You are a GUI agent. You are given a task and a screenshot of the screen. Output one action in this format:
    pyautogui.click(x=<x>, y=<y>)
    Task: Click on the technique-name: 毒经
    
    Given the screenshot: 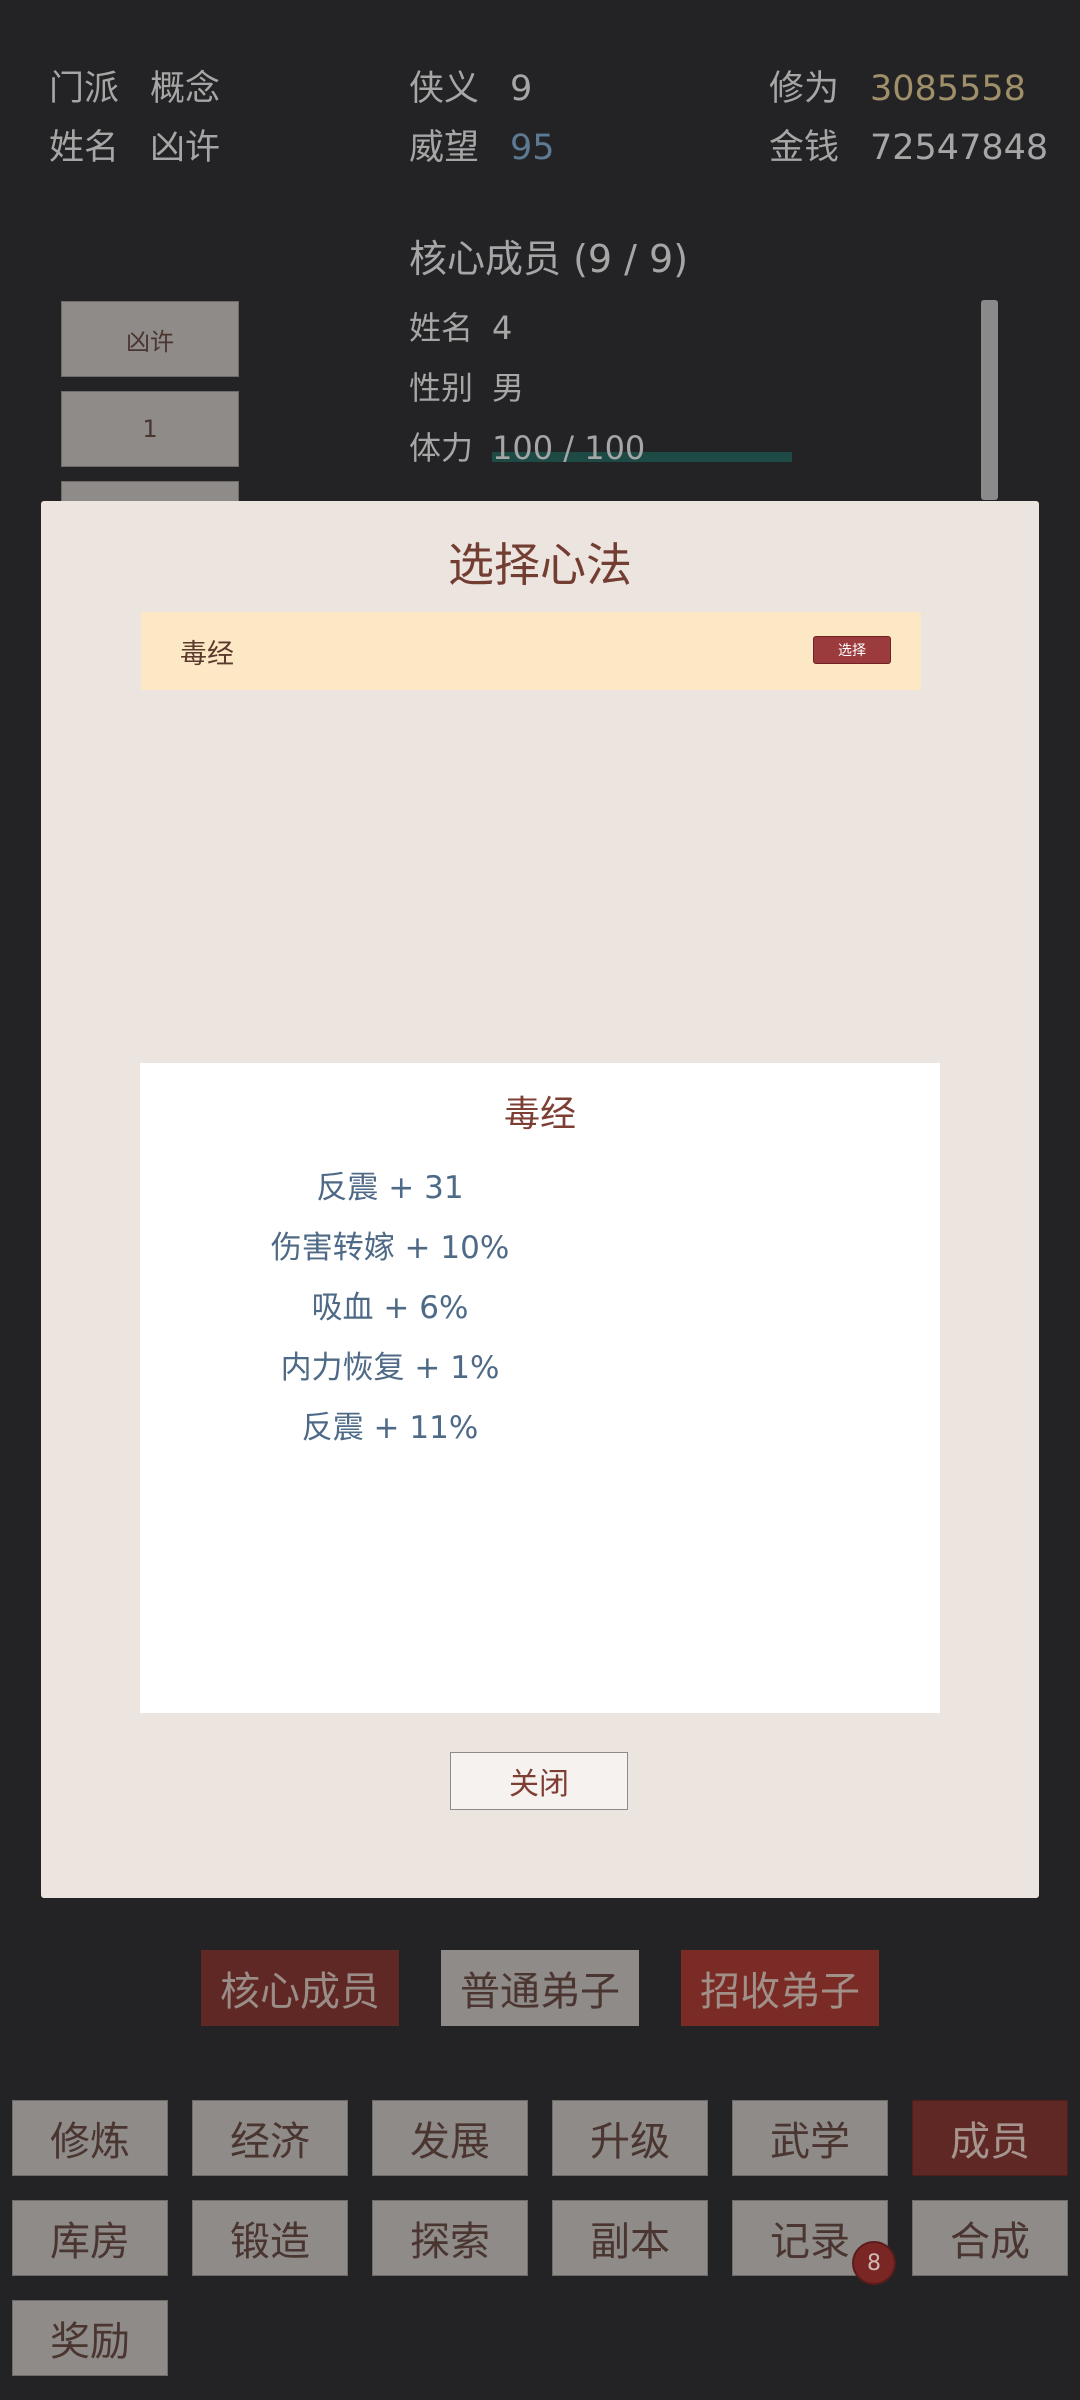 What is the action you would take?
    pyautogui.click(x=207, y=654)
    